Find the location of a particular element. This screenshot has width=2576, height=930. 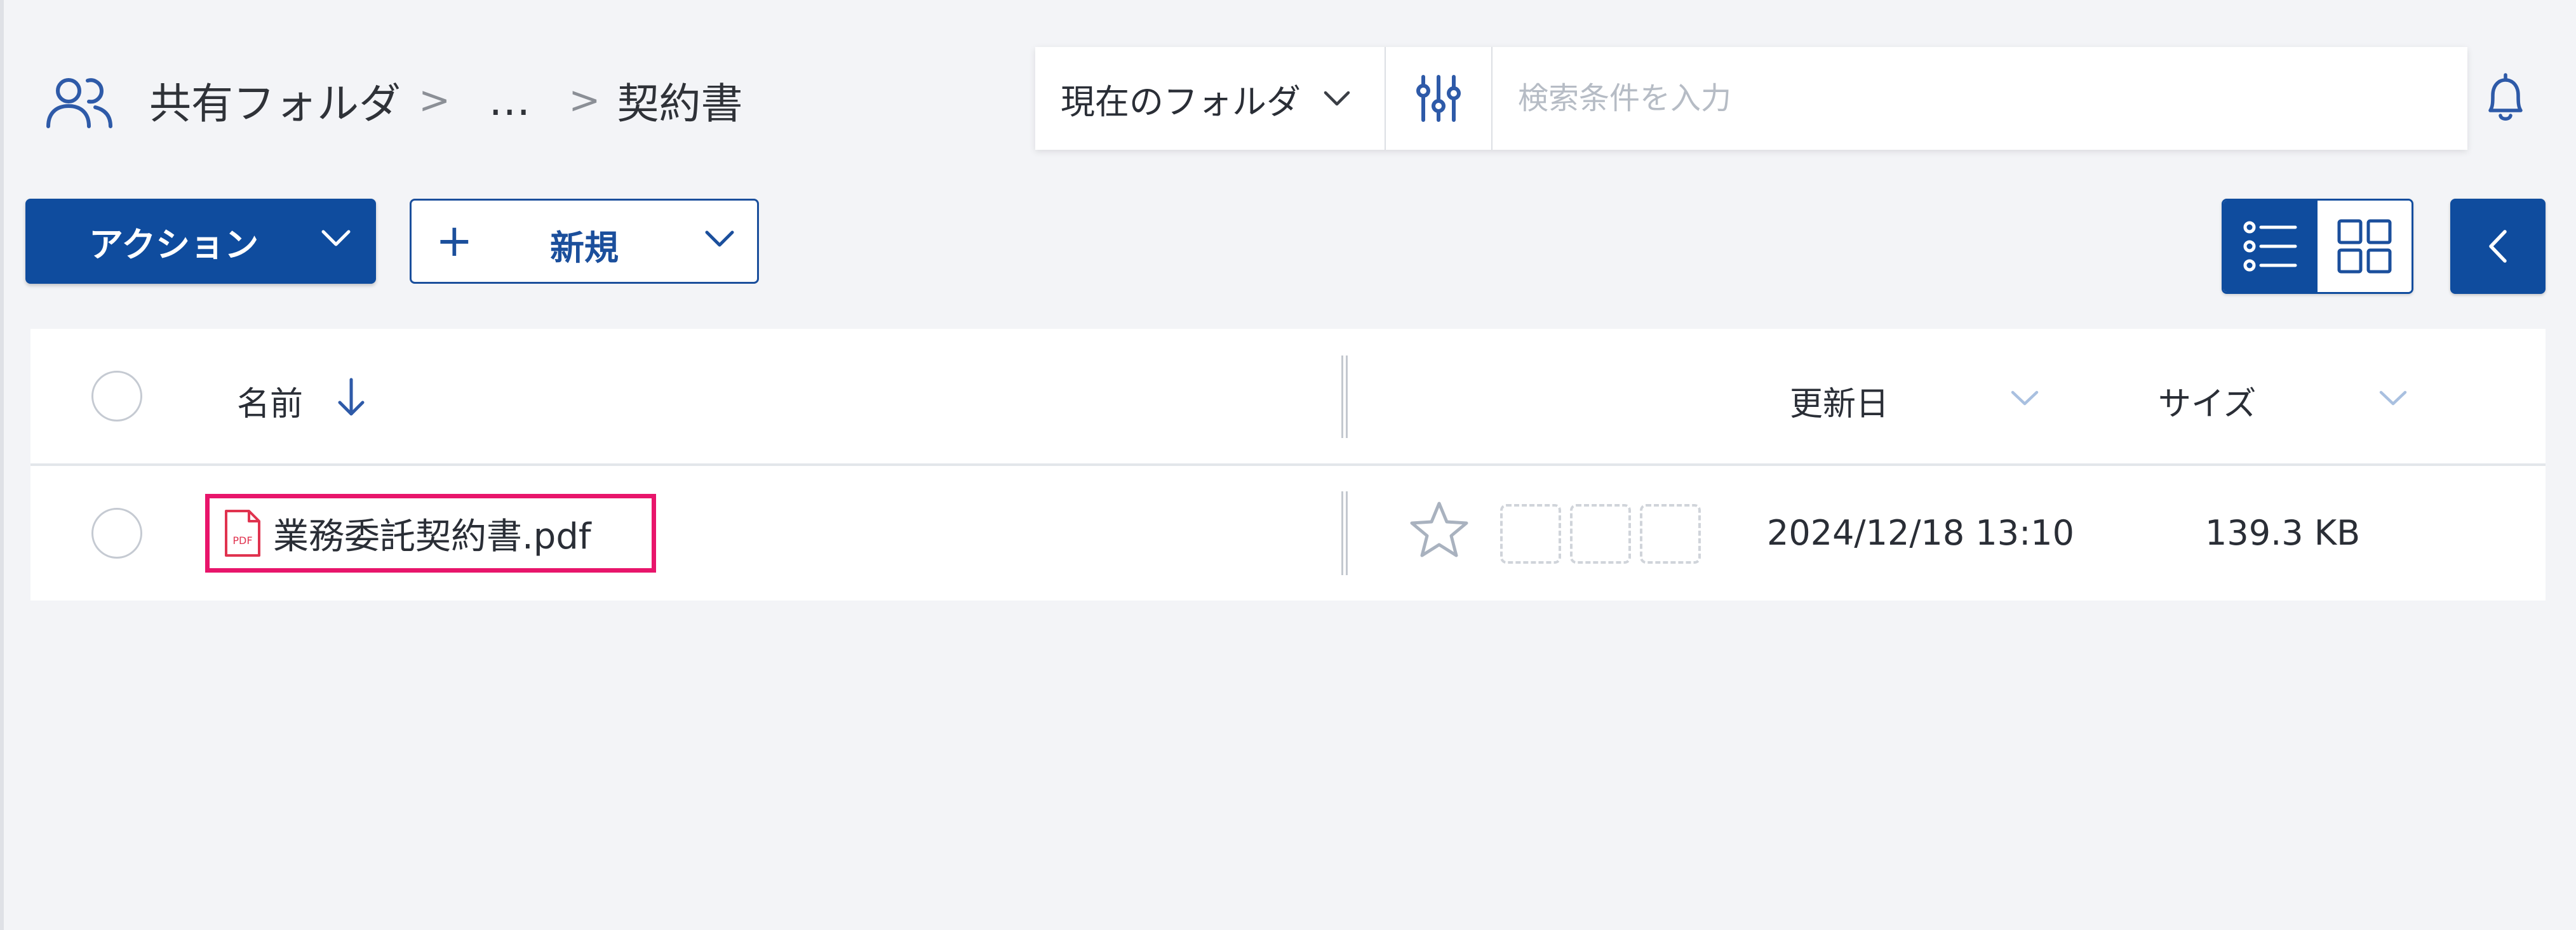

filter-sliders-icon is located at coordinates (1438, 98).